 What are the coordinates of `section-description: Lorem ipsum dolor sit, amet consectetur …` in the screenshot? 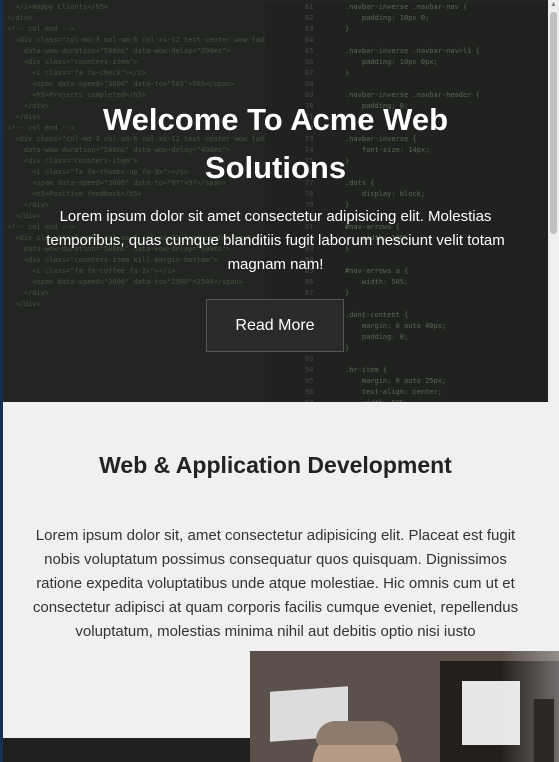 It's located at (275, 583).